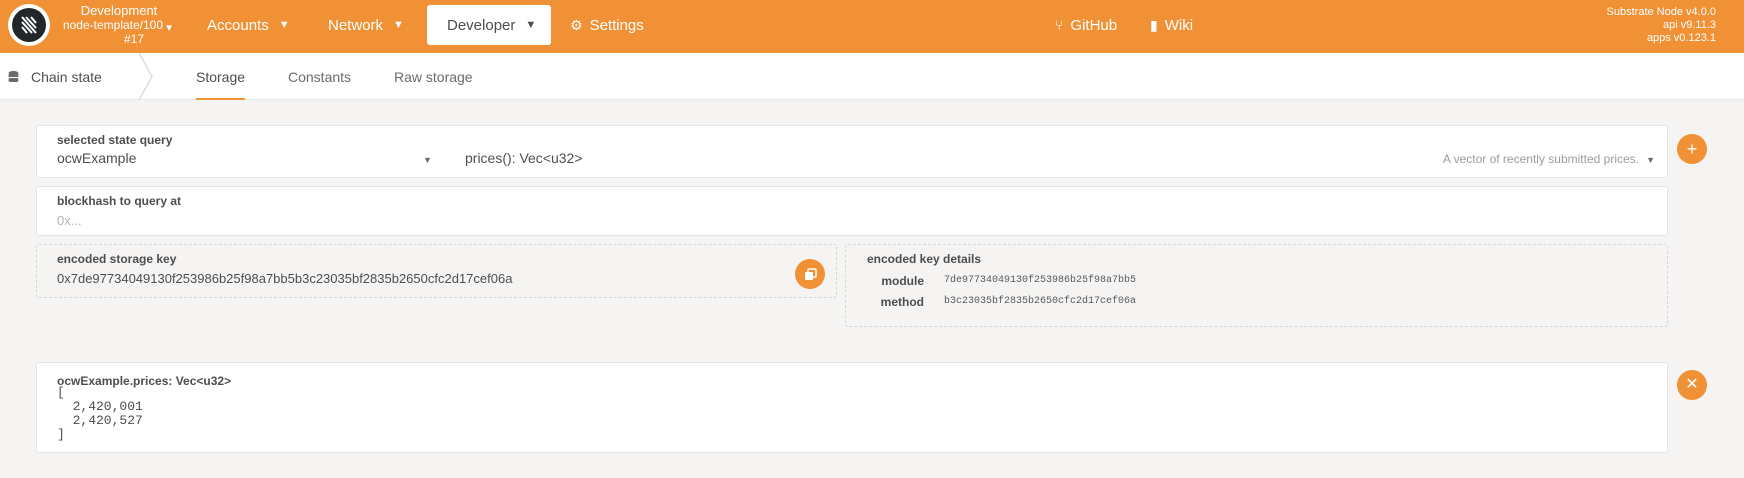  I want to click on tab-constants-label: Constants, so click(320, 76).